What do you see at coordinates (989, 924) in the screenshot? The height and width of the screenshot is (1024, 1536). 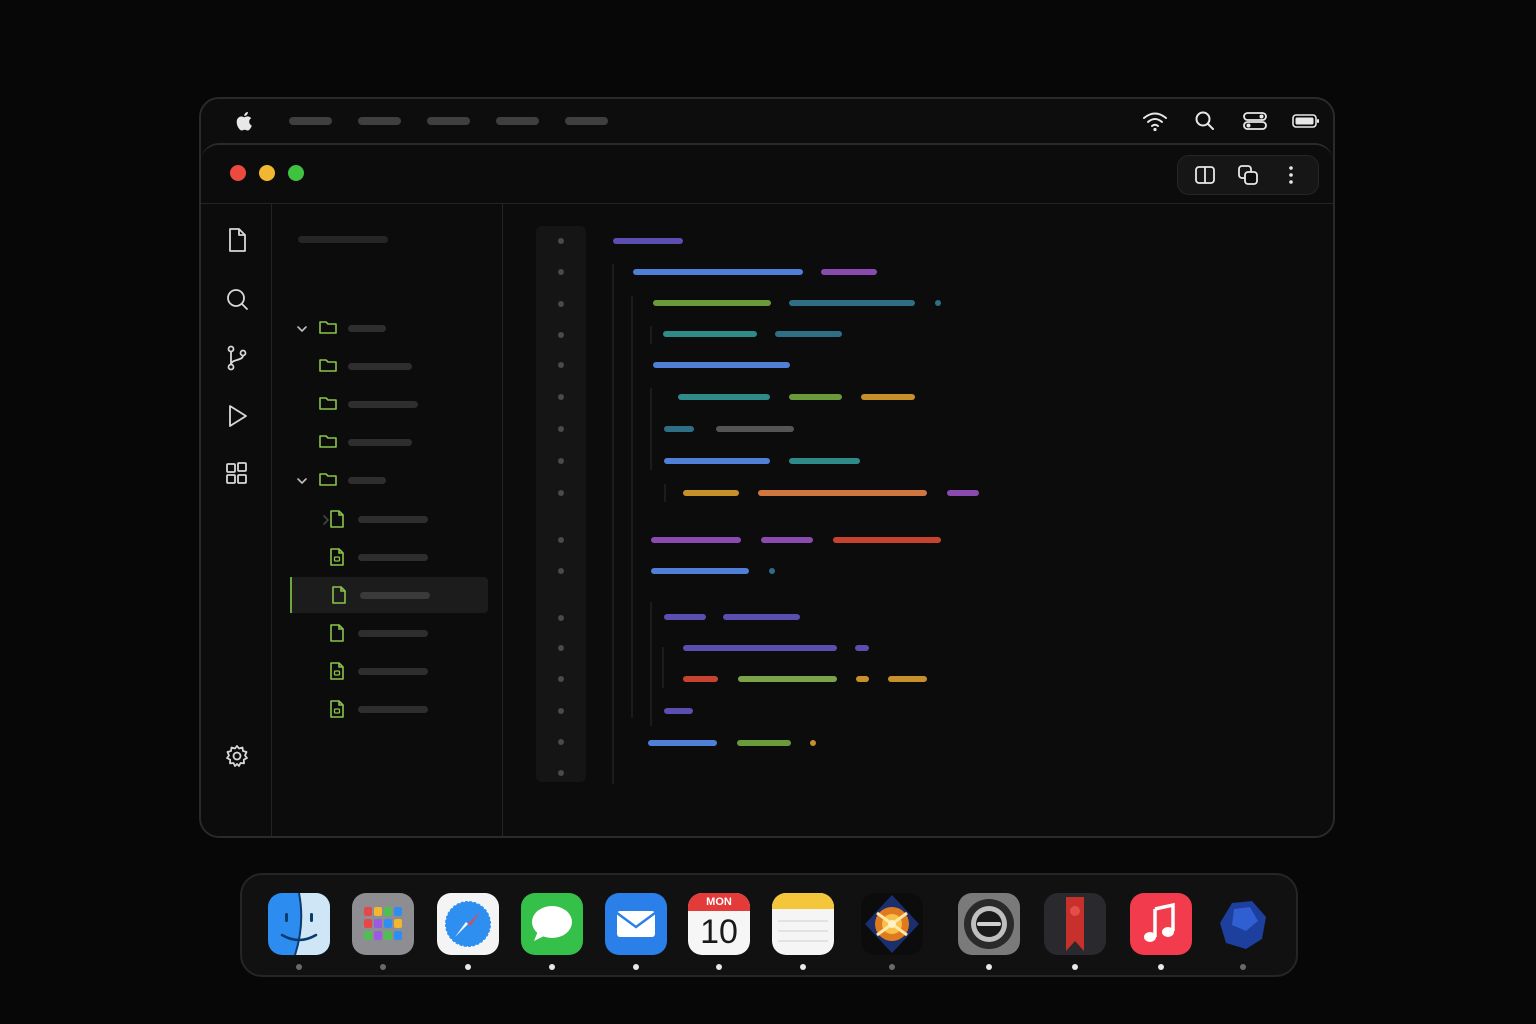 I see `dock-camera-app-icon` at bounding box center [989, 924].